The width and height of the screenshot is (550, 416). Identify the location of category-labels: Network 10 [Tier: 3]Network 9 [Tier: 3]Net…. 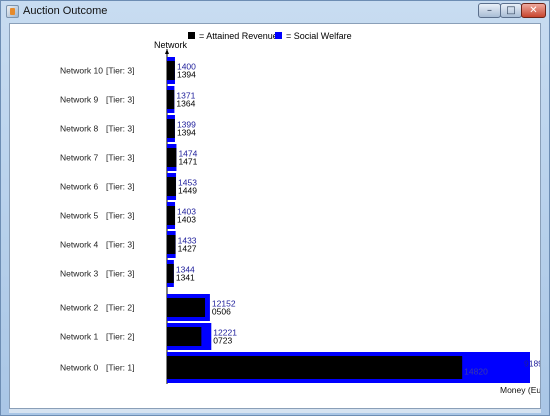
(97, 219).